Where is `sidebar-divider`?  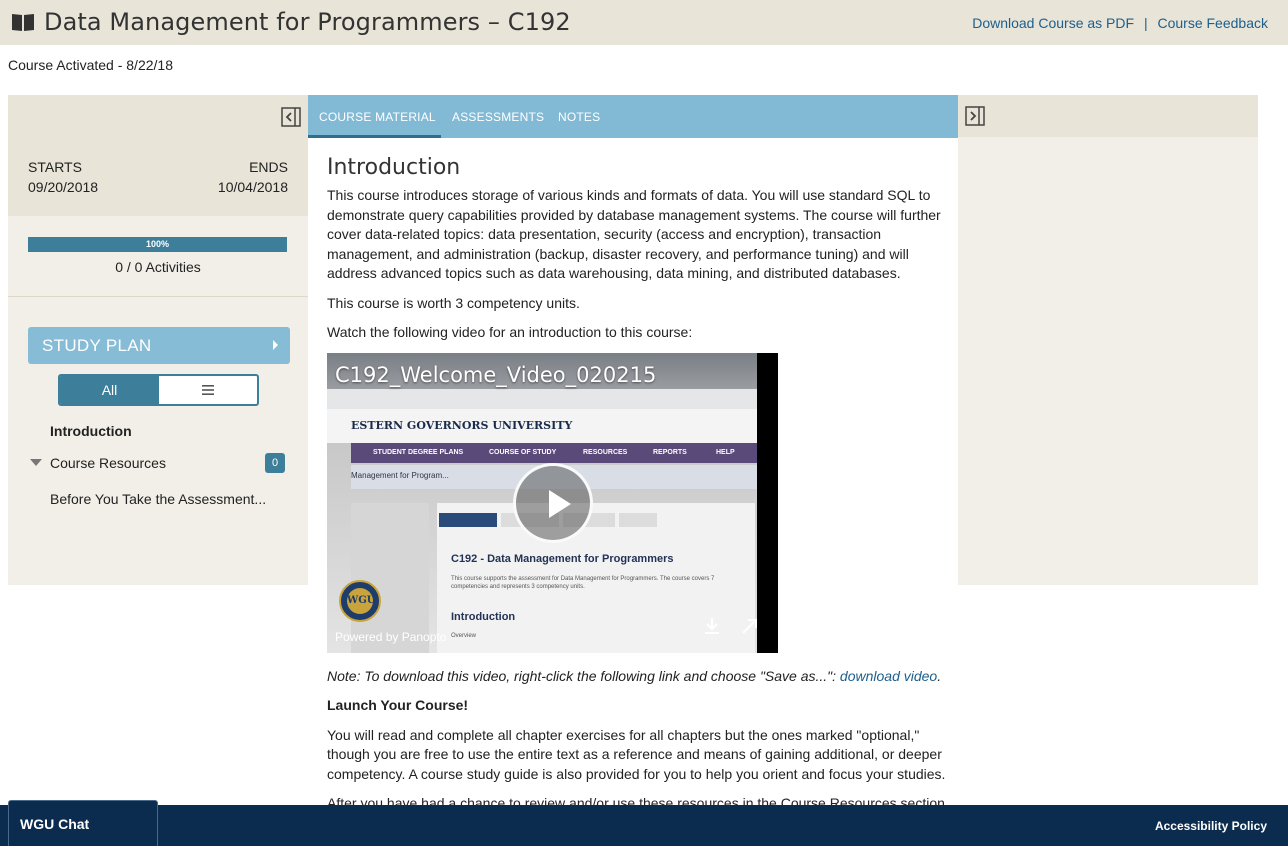 sidebar-divider is located at coordinates (158, 296).